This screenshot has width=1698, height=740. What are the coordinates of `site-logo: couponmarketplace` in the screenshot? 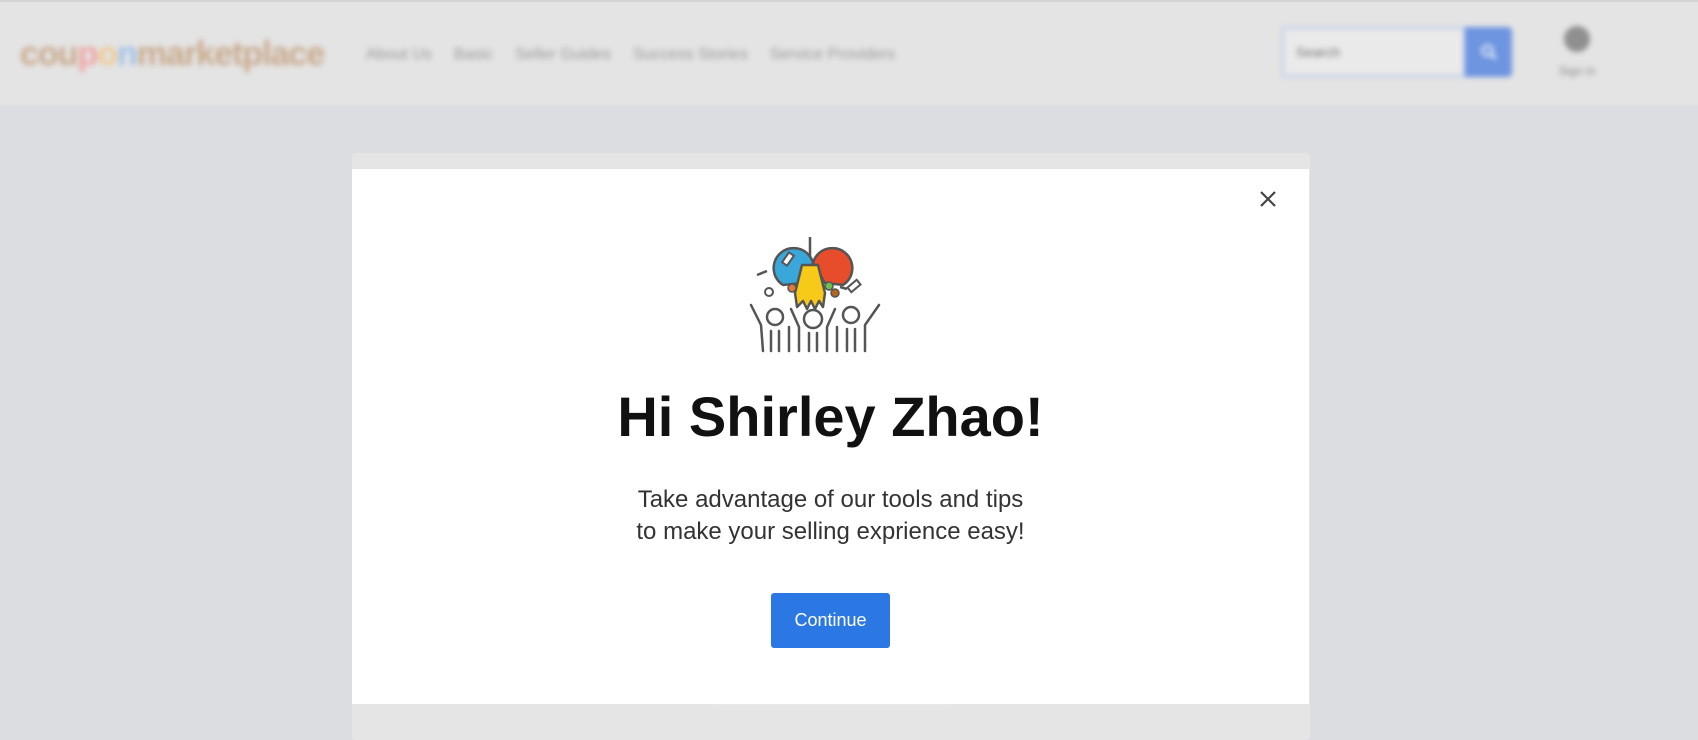 It's located at (172, 54).